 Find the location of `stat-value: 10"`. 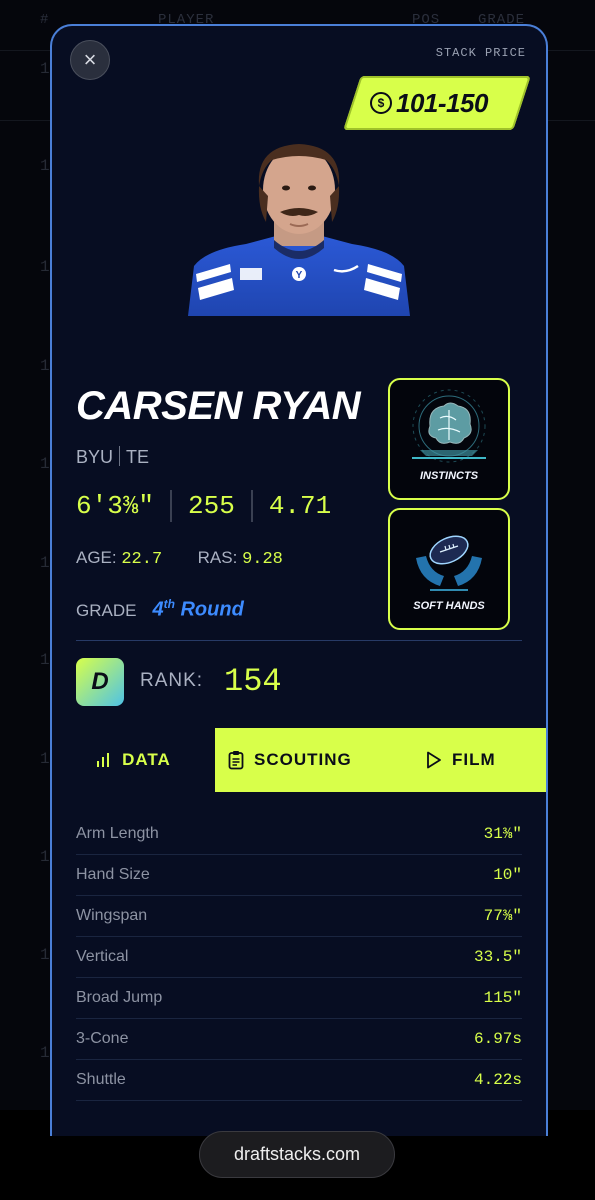

stat-value: 10" is located at coordinates (507, 875).